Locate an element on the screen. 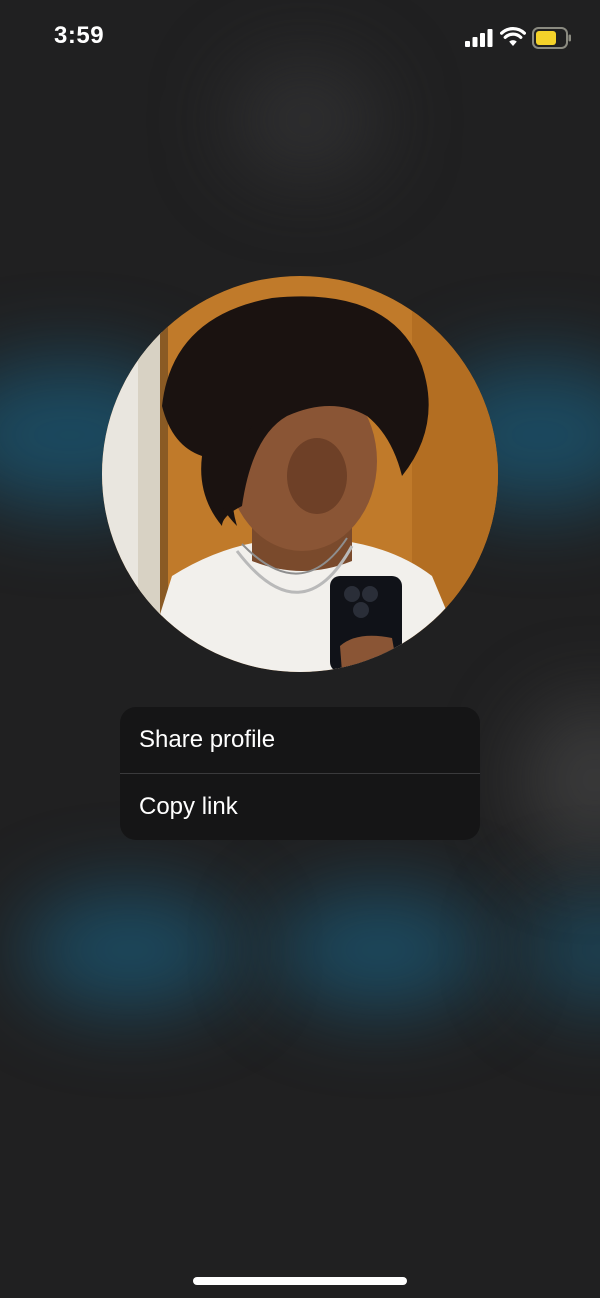 This screenshot has width=600, height=1298. battery-icon is located at coordinates (551, 38).